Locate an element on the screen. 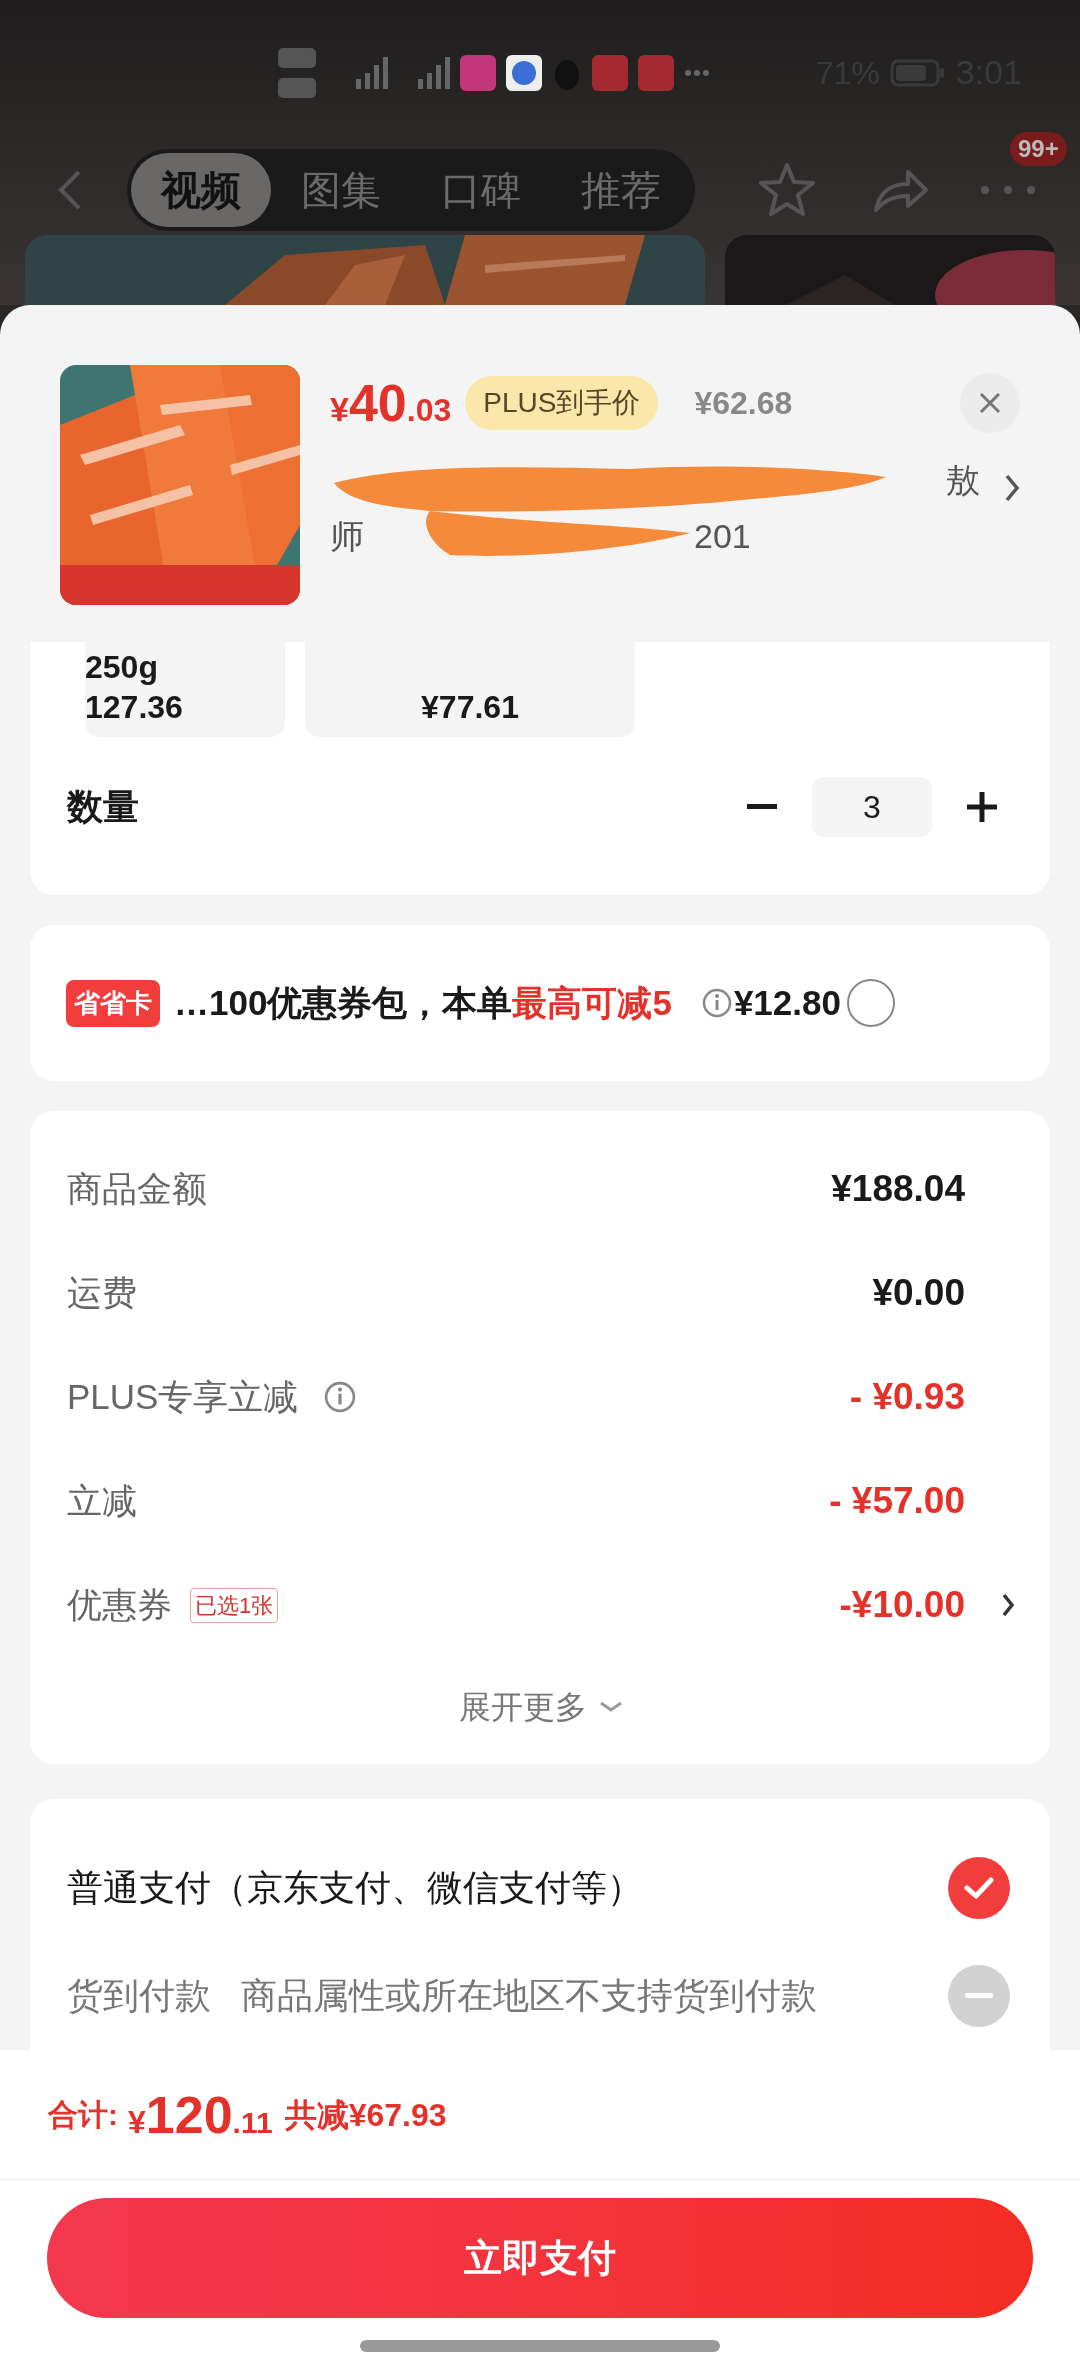 The height and width of the screenshot is (2376, 1080). price-tag: PLUS到手价 is located at coordinates (562, 403).